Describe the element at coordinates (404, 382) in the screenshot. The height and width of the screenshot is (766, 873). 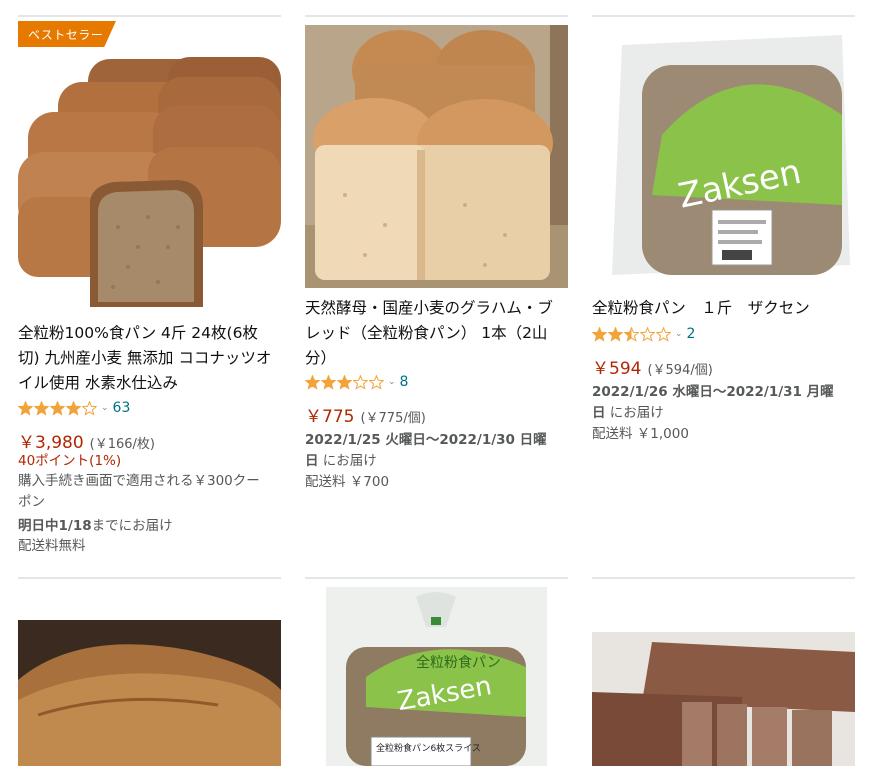
I see `rating-count: 8` at that location.